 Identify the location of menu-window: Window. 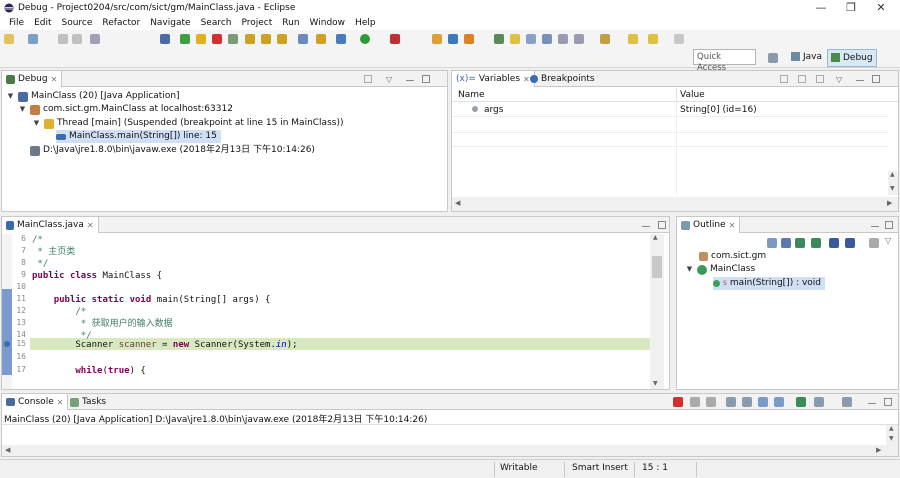
(328, 23).